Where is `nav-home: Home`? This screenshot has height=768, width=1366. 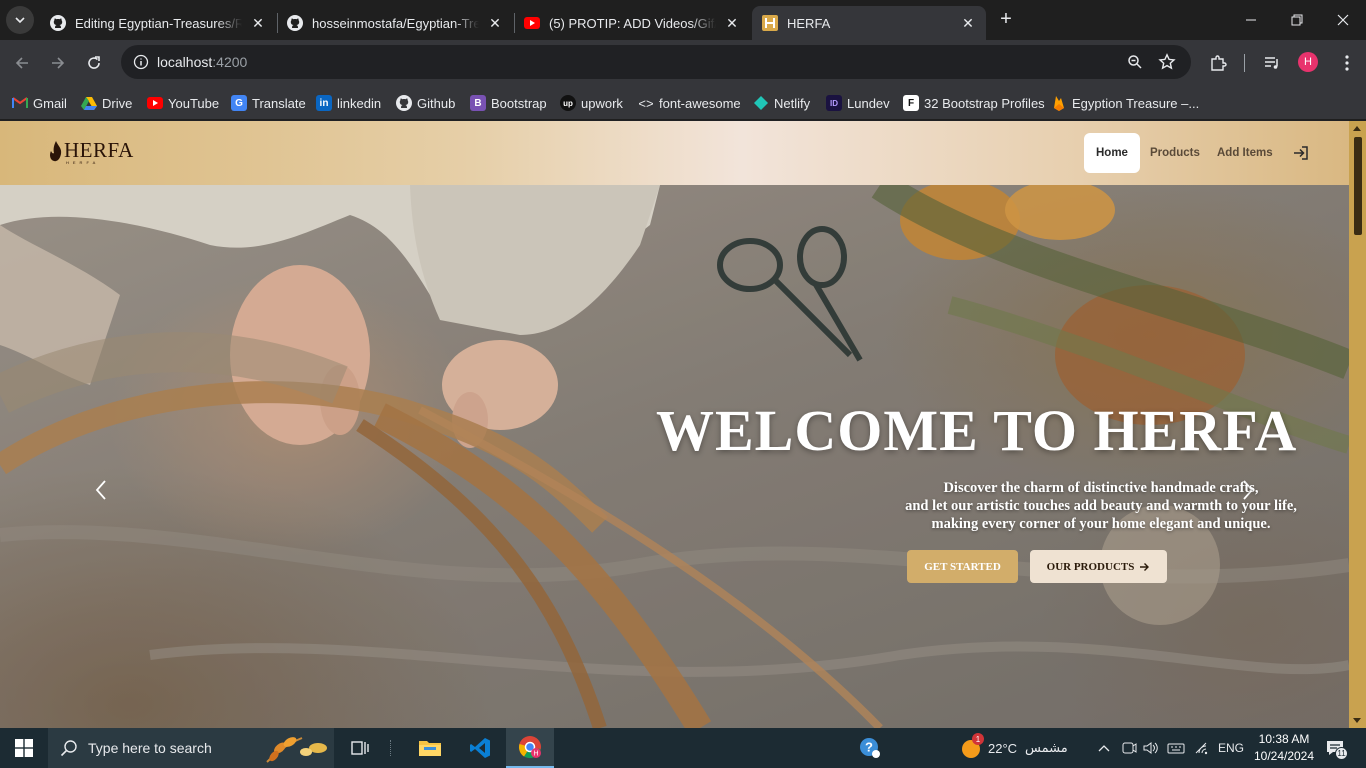 nav-home: Home is located at coordinates (1112, 153).